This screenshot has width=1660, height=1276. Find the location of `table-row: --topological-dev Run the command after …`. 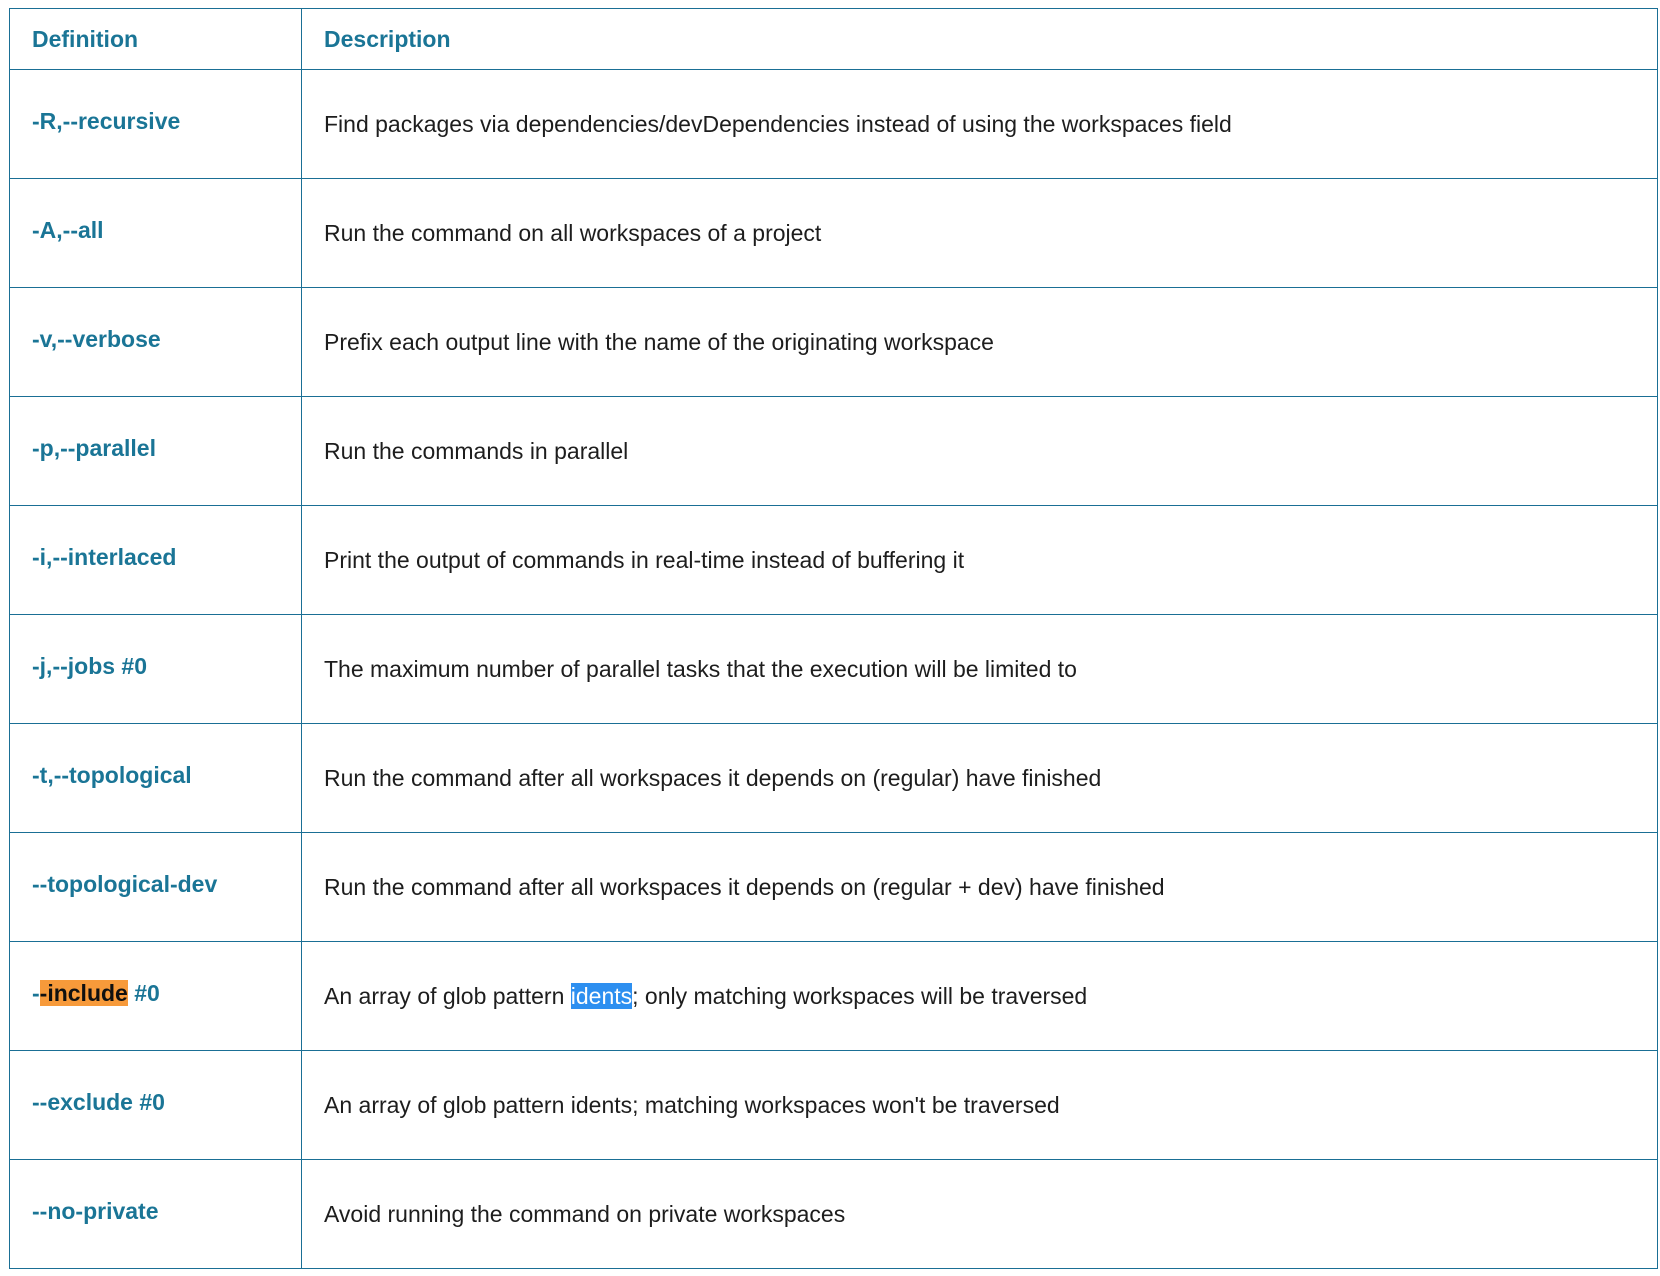

table-row: --topological-dev Run the command after … is located at coordinates (833, 887).